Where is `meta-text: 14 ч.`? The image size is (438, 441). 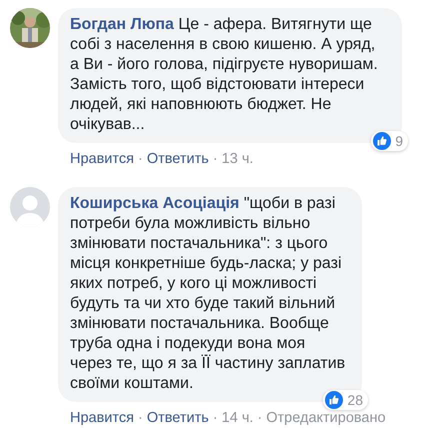 meta-text: 14 ч. is located at coordinates (238, 418).